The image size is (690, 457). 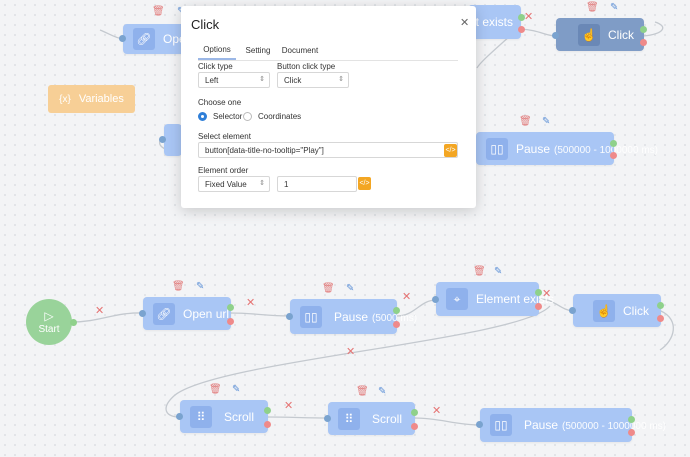 What do you see at coordinates (595, 425) in the screenshot?
I see `node-label: Pause (500000 - 1000000 ms)` at bounding box center [595, 425].